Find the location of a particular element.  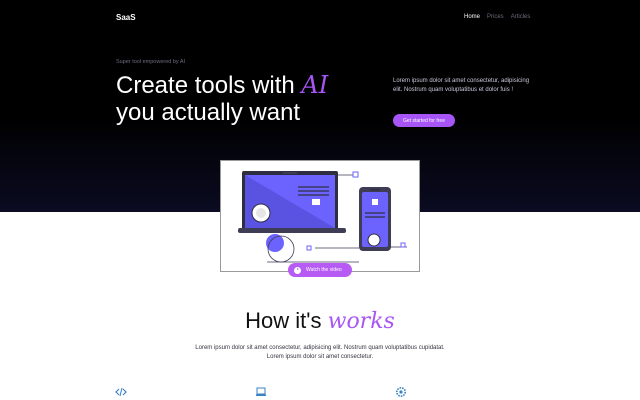

how-title-accent: works is located at coordinates (361, 321).